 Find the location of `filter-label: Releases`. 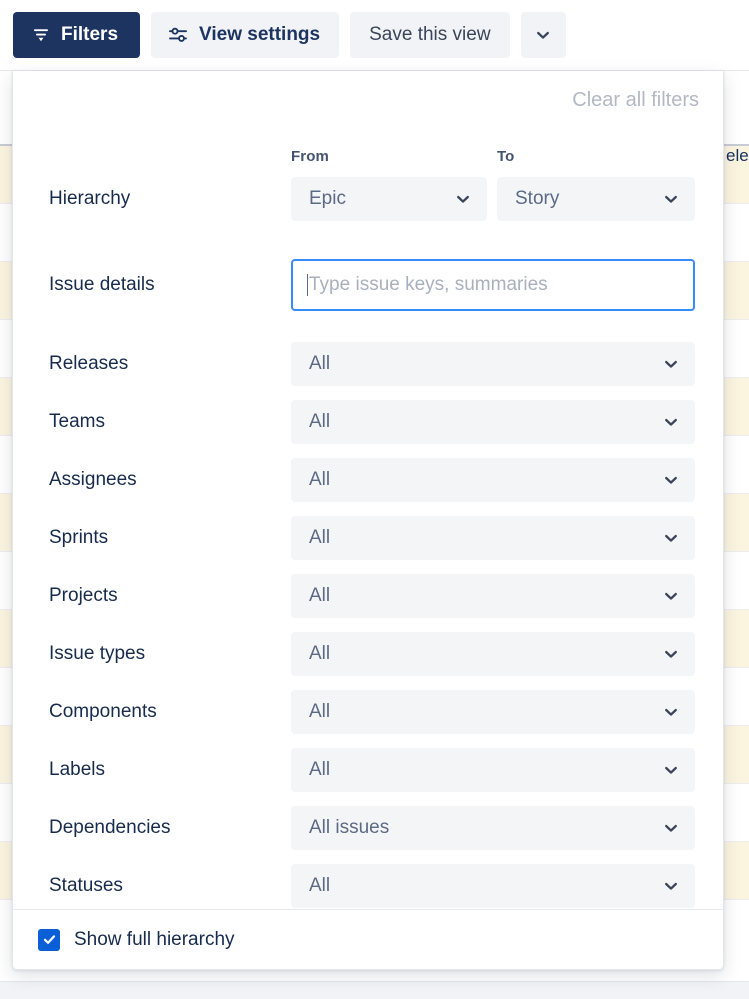

filter-label: Releases is located at coordinates (89, 363).